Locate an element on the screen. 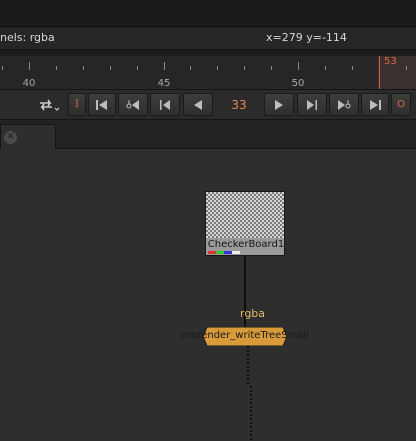 The image size is (416, 441). previous-keyframe-button is located at coordinates (133, 104).